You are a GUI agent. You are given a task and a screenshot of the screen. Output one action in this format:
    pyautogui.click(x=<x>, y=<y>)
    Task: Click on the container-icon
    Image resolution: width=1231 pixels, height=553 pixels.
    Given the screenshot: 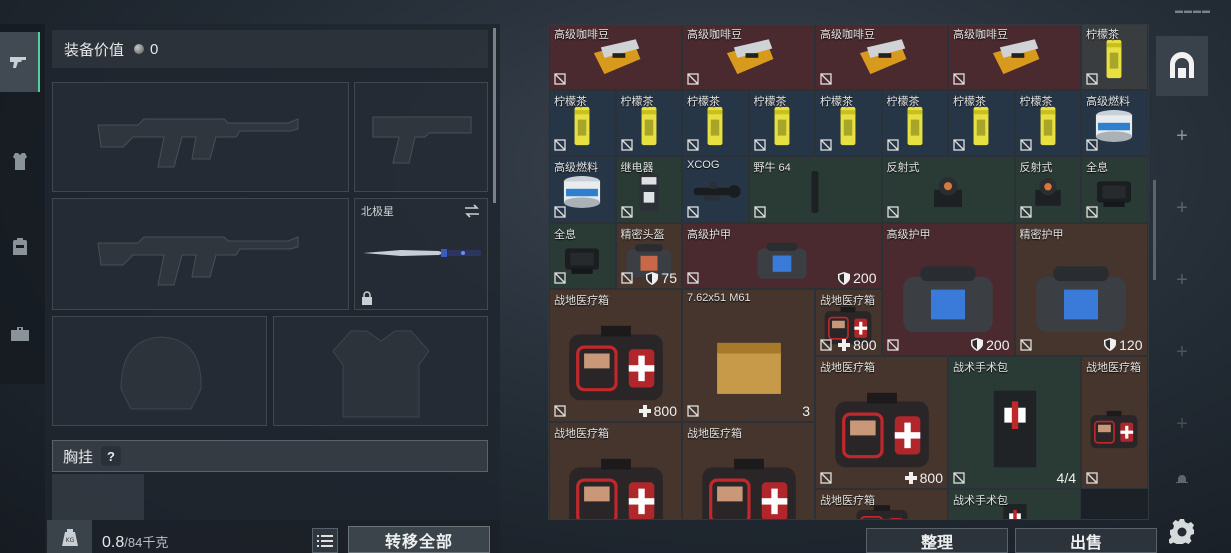 What is the action you would take?
    pyautogui.click(x=1182, y=65)
    